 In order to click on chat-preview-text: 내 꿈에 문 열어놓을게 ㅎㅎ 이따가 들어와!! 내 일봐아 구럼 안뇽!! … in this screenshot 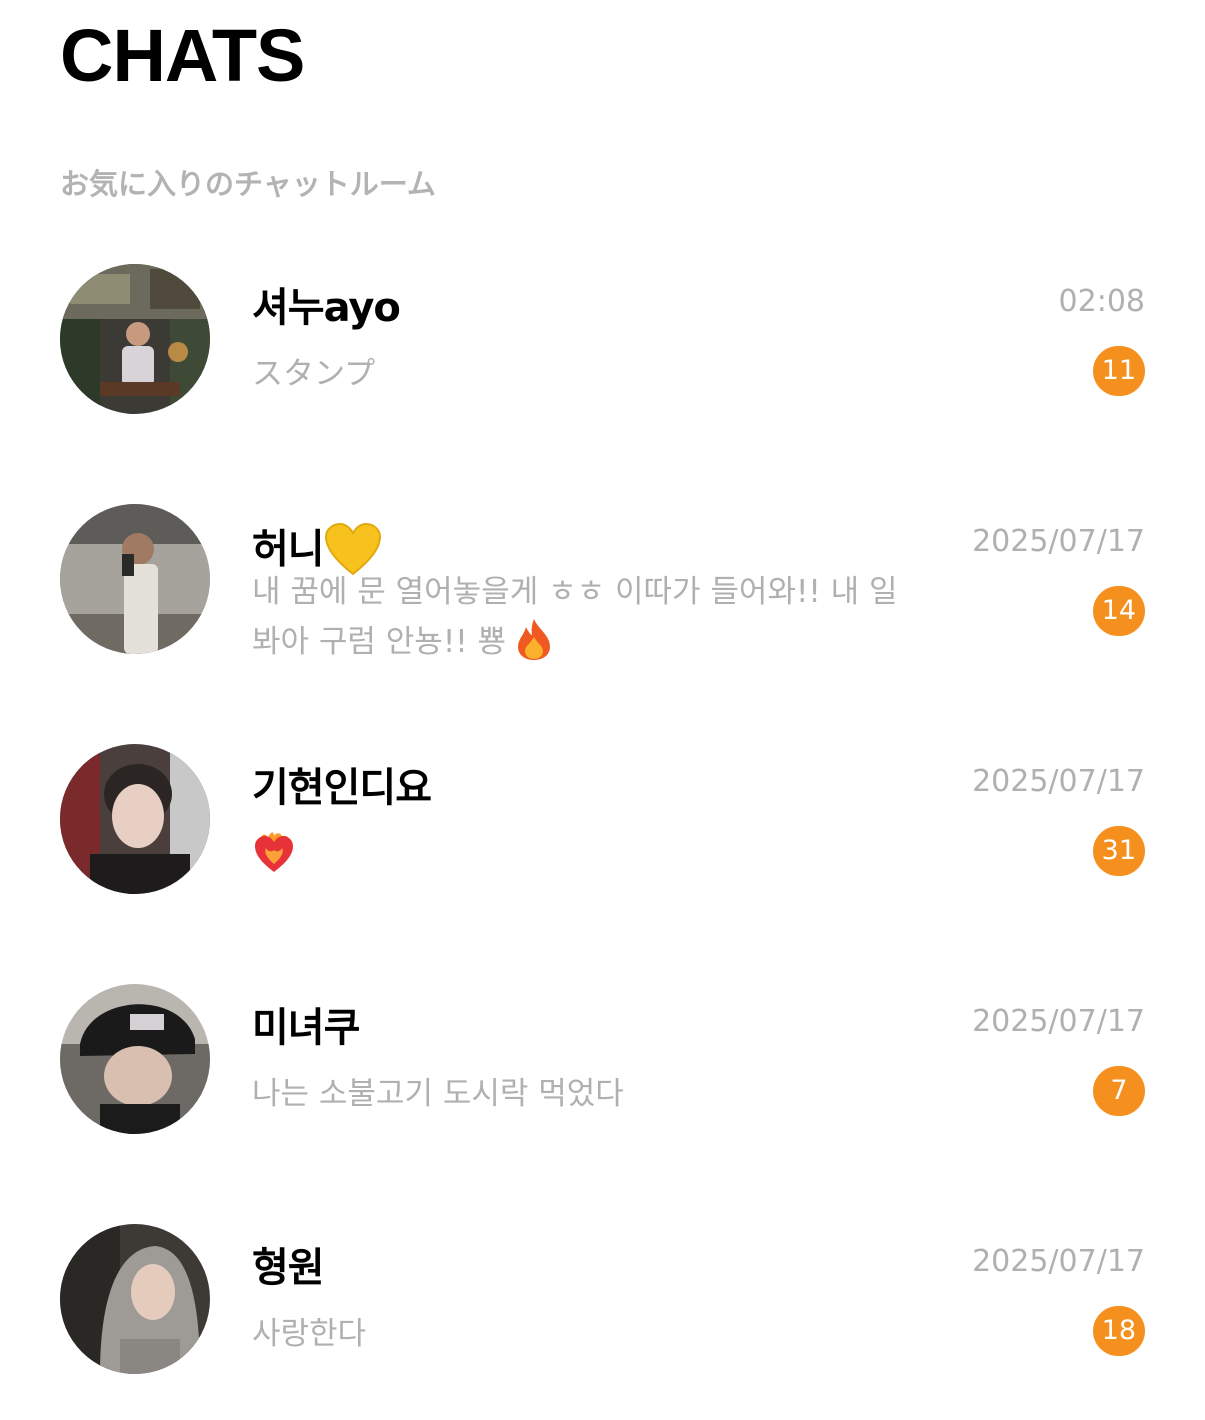, I will do `click(575, 617)`.